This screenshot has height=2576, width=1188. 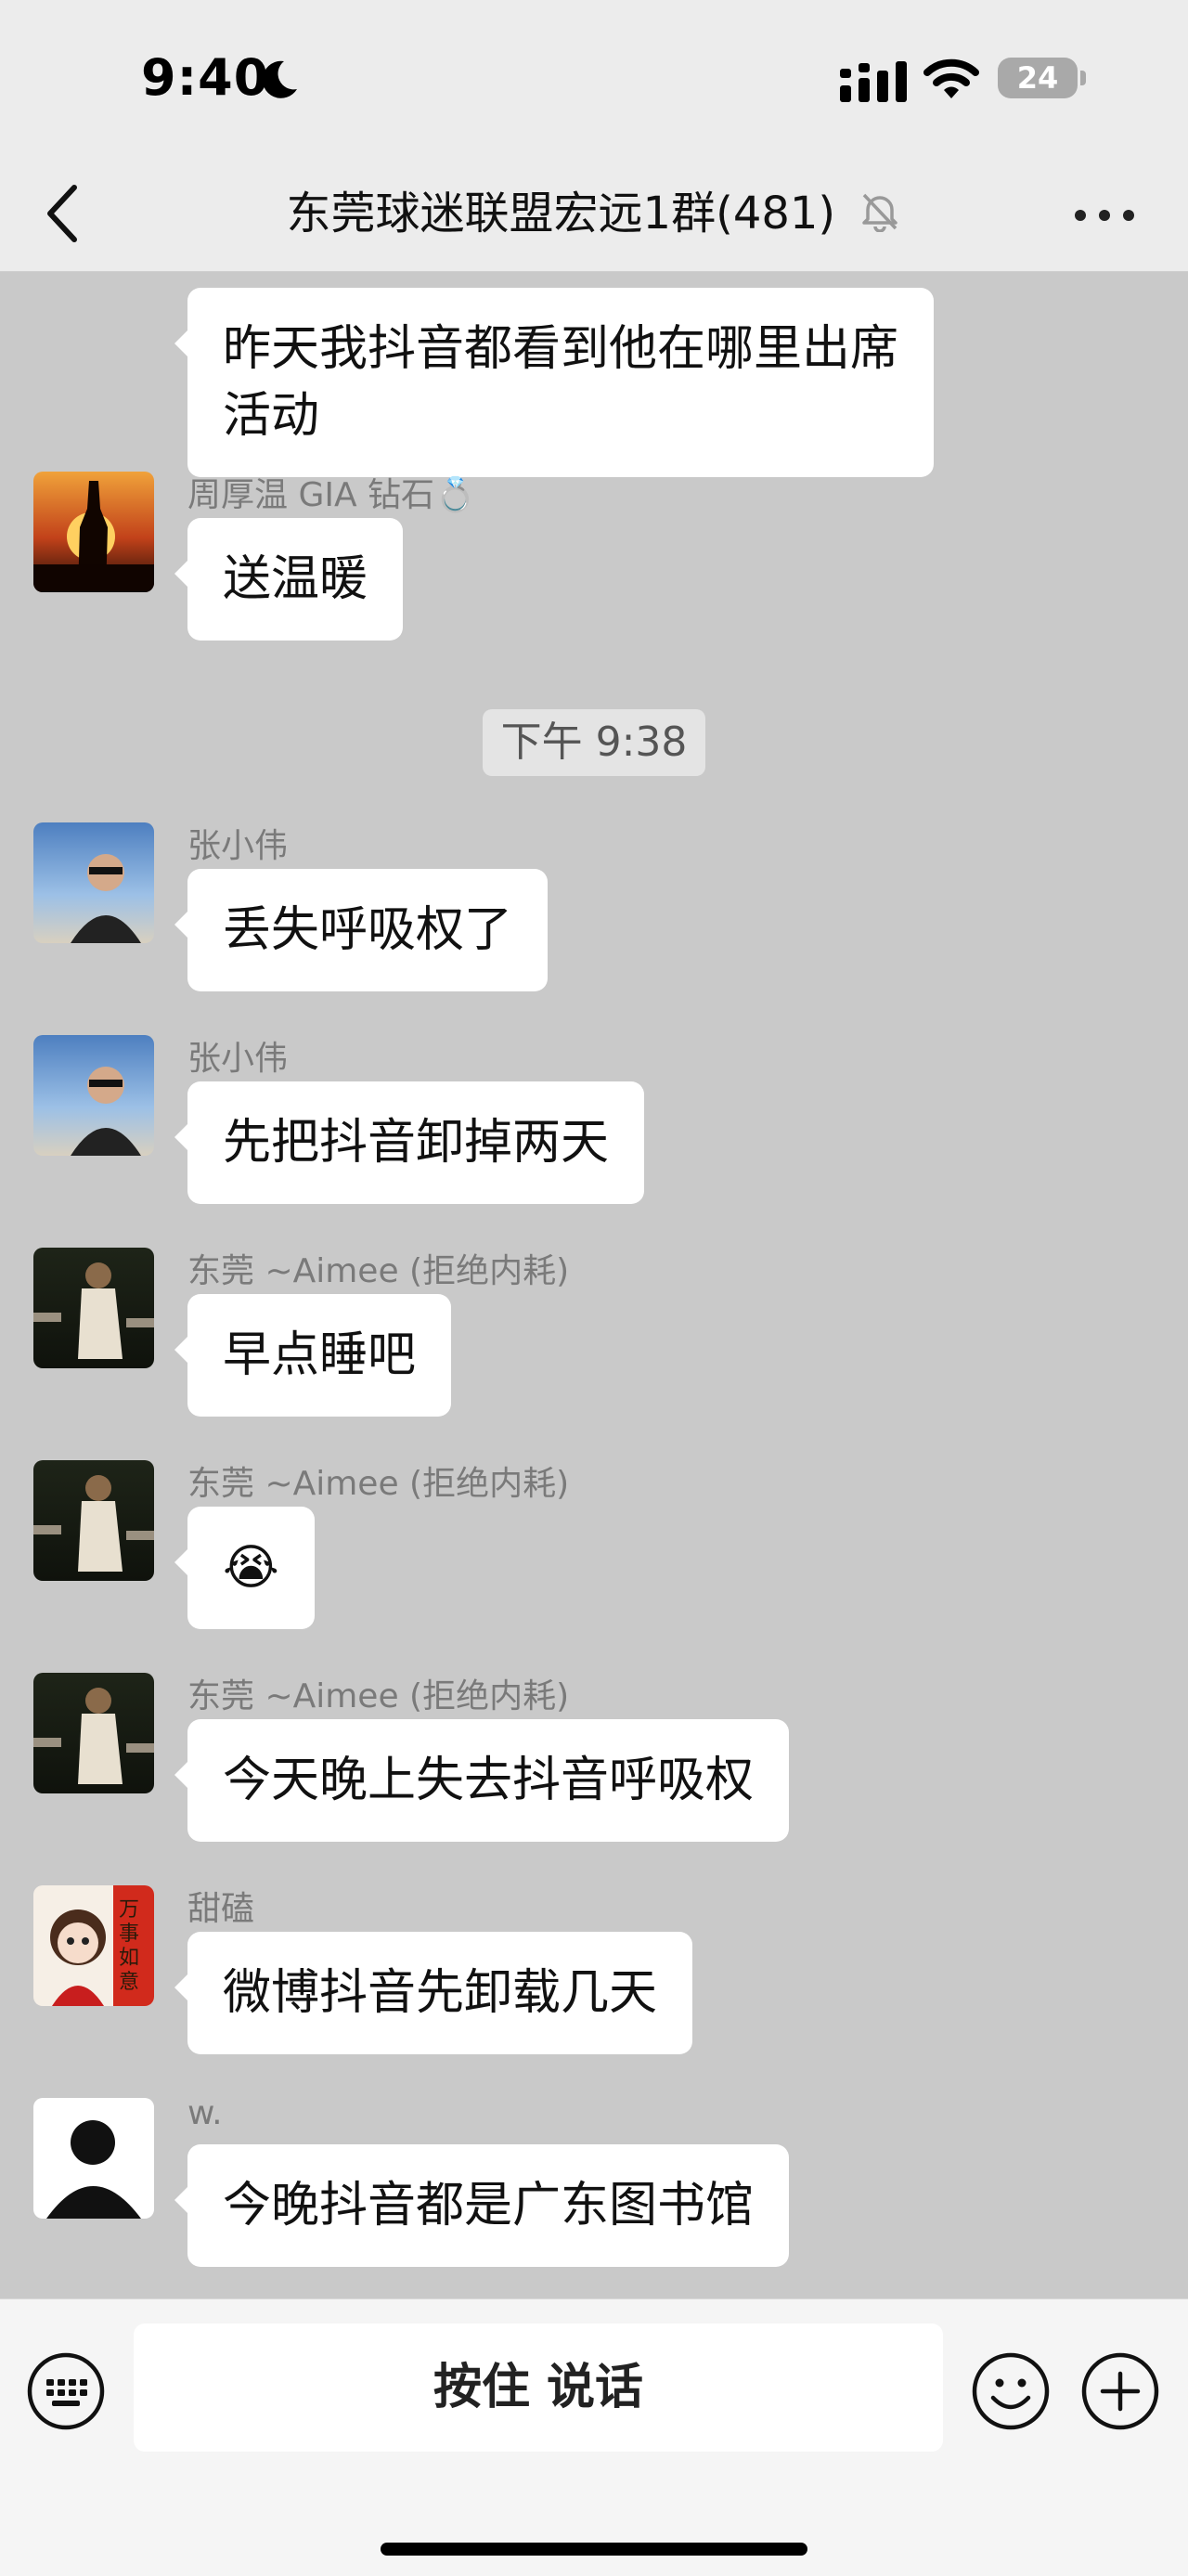 What do you see at coordinates (594, 742) in the screenshot?
I see `time-divider: 下午 9:38` at bounding box center [594, 742].